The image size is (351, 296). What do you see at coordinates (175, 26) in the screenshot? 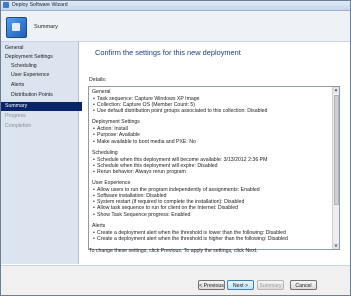
I see `wizard-header: Summary` at bounding box center [175, 26].